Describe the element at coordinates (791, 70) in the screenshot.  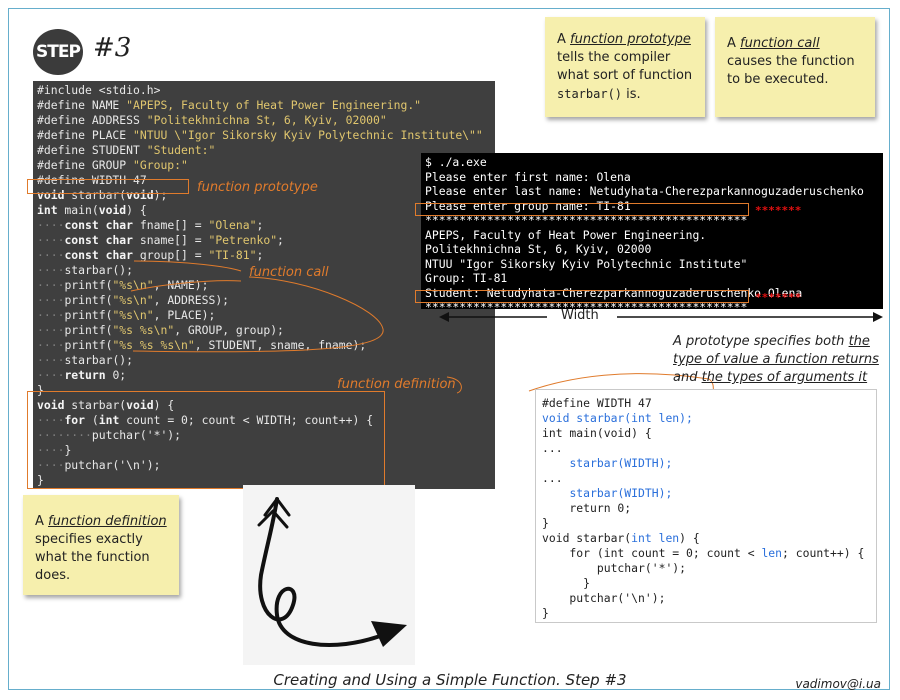
I see `note-text: causes the function to be executed.` at that location.